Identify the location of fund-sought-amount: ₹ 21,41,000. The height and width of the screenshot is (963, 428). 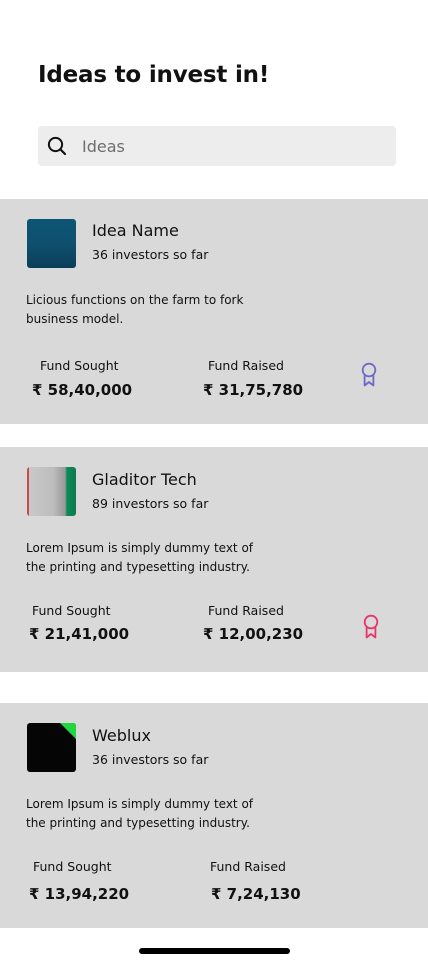
(79, 634).